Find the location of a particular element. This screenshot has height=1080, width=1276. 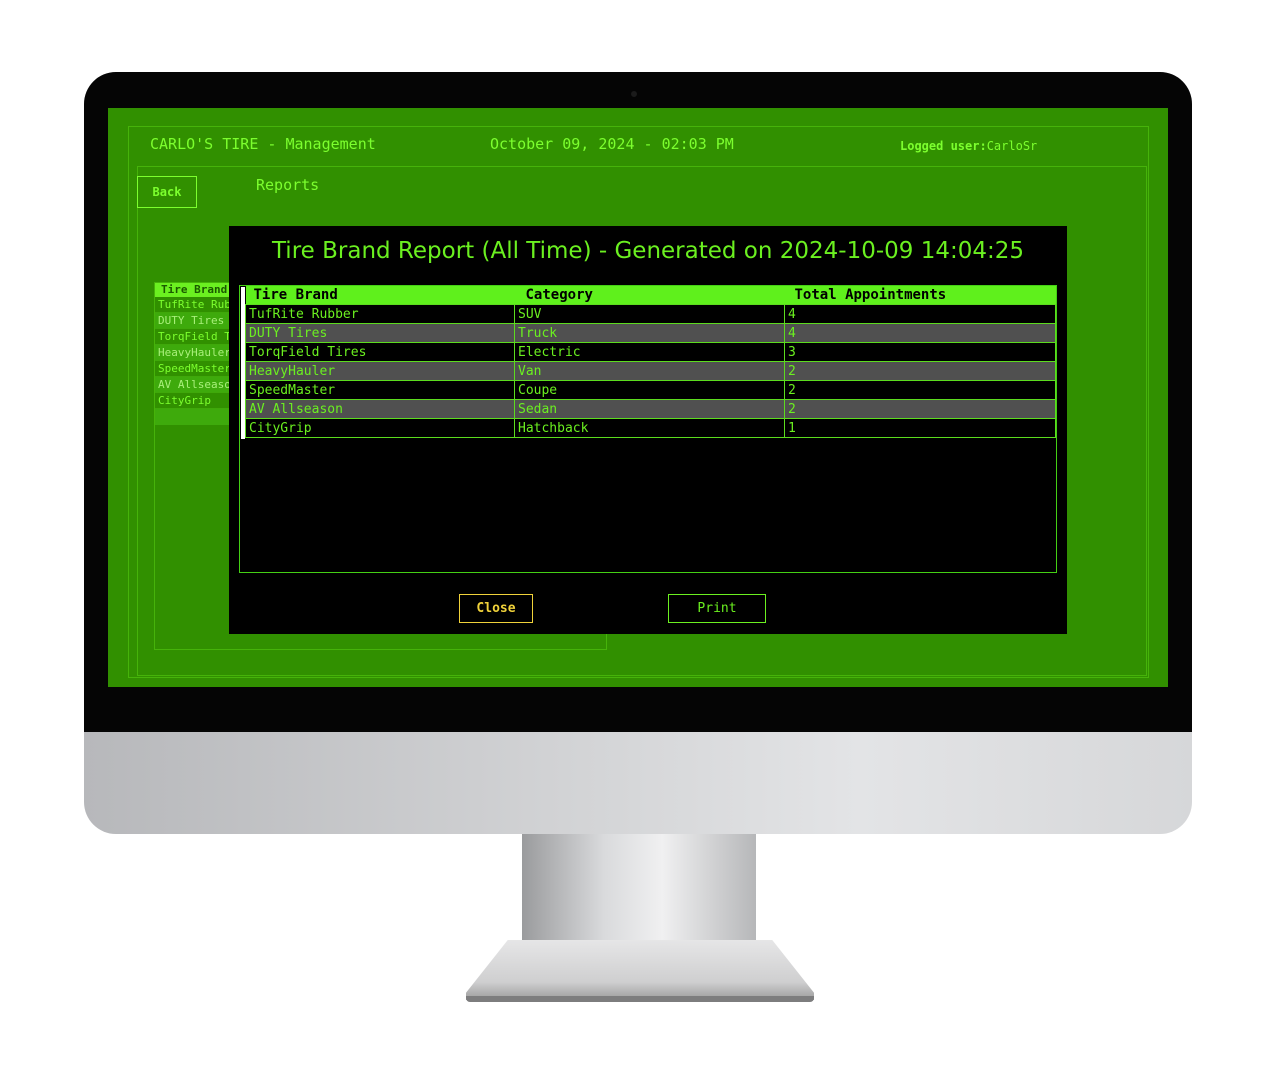

cell-appointments: 1 is located at coordinates (920, 428).